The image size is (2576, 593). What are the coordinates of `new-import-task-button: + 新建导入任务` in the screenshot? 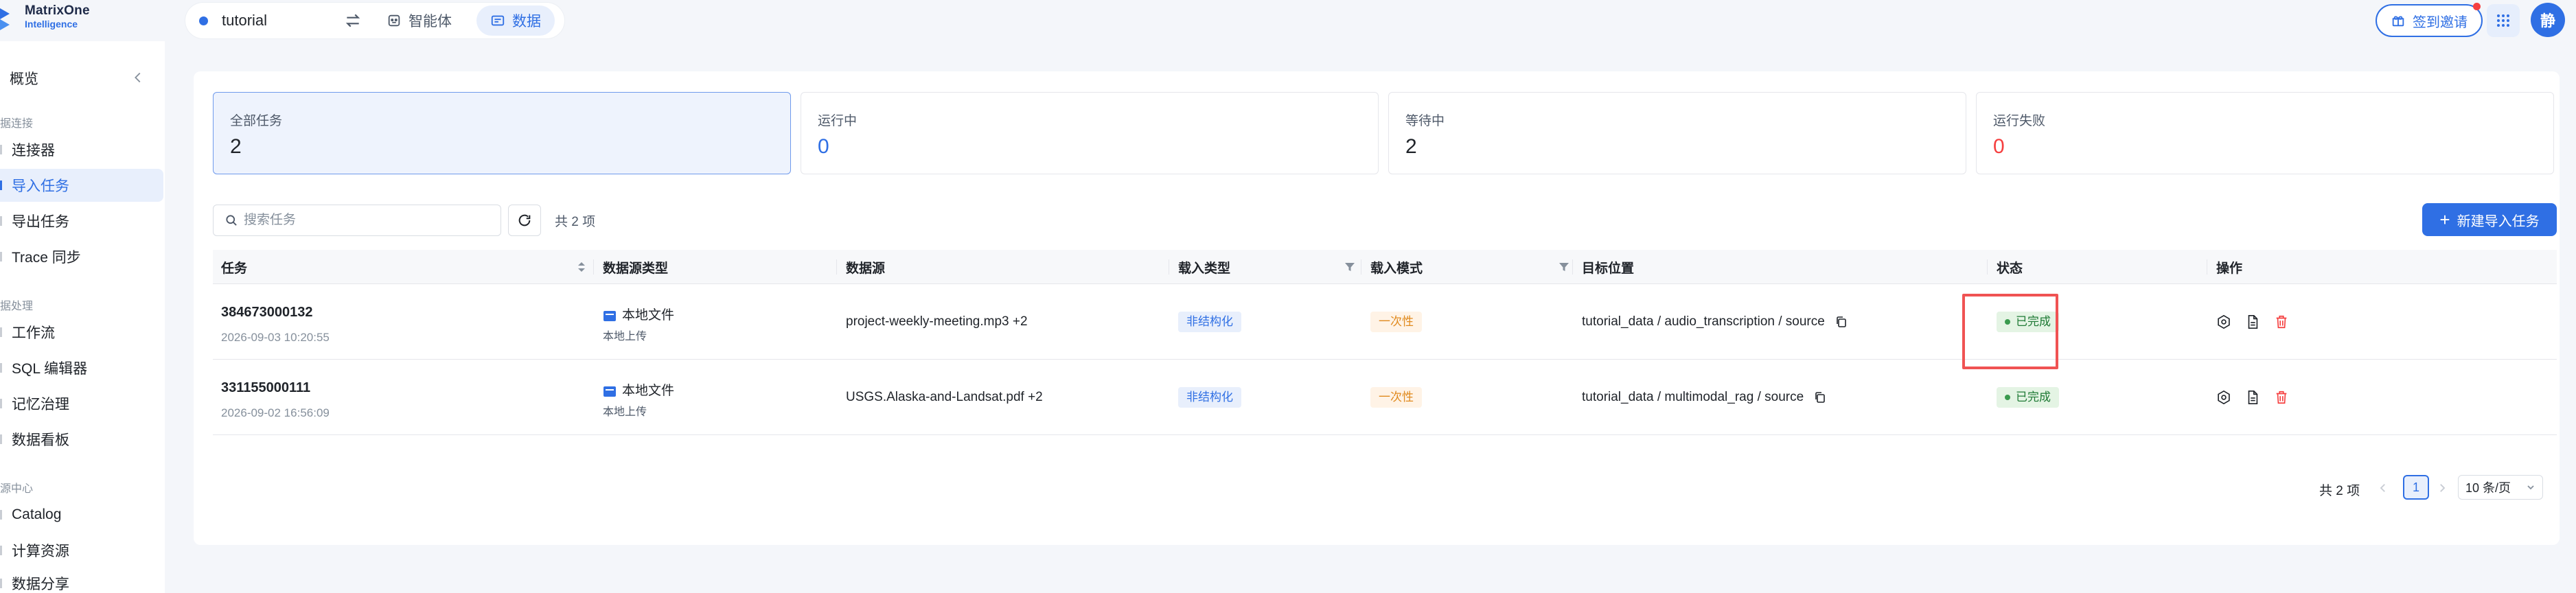 It's located at (2489, 219).